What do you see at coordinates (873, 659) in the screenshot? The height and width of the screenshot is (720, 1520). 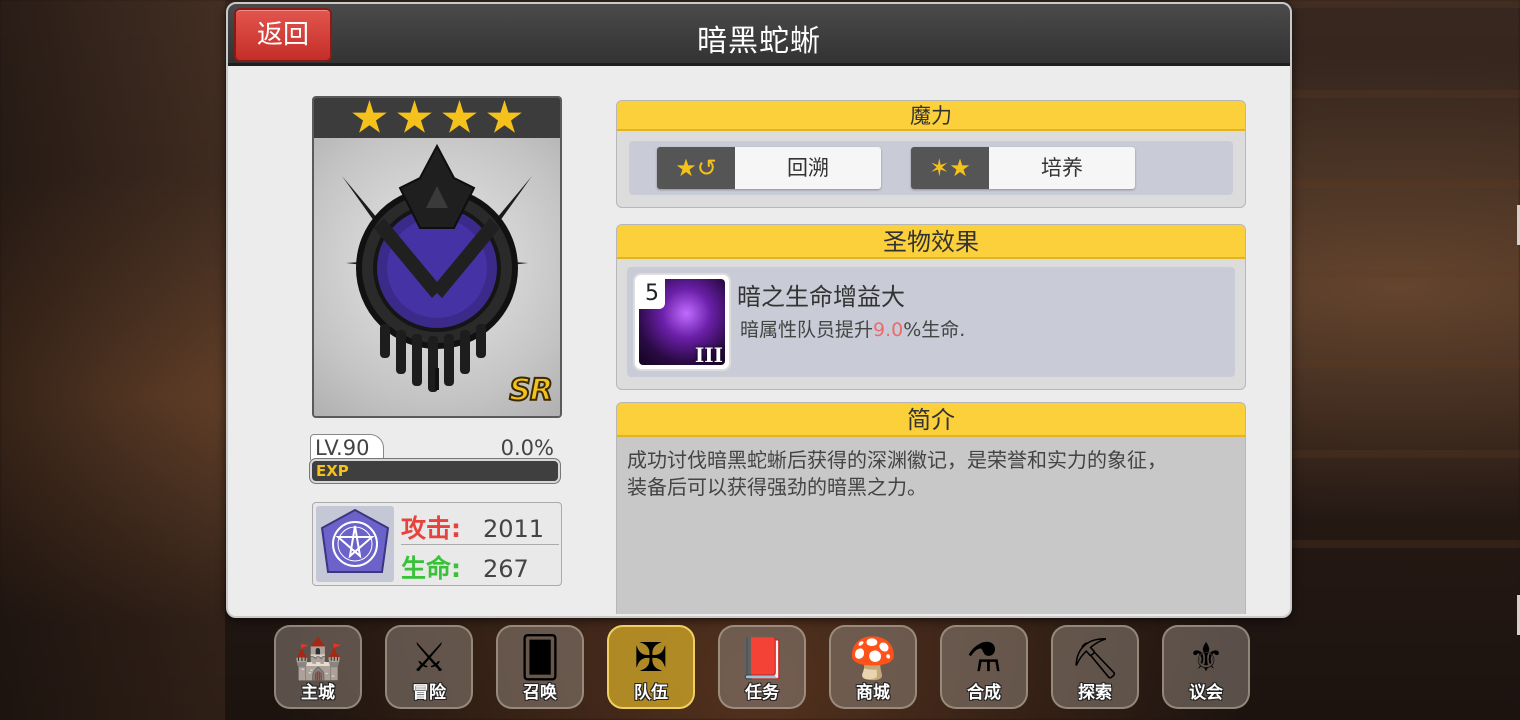 I see `mushroom-shop-icon: 🍄` at bounding box center [873, 659].